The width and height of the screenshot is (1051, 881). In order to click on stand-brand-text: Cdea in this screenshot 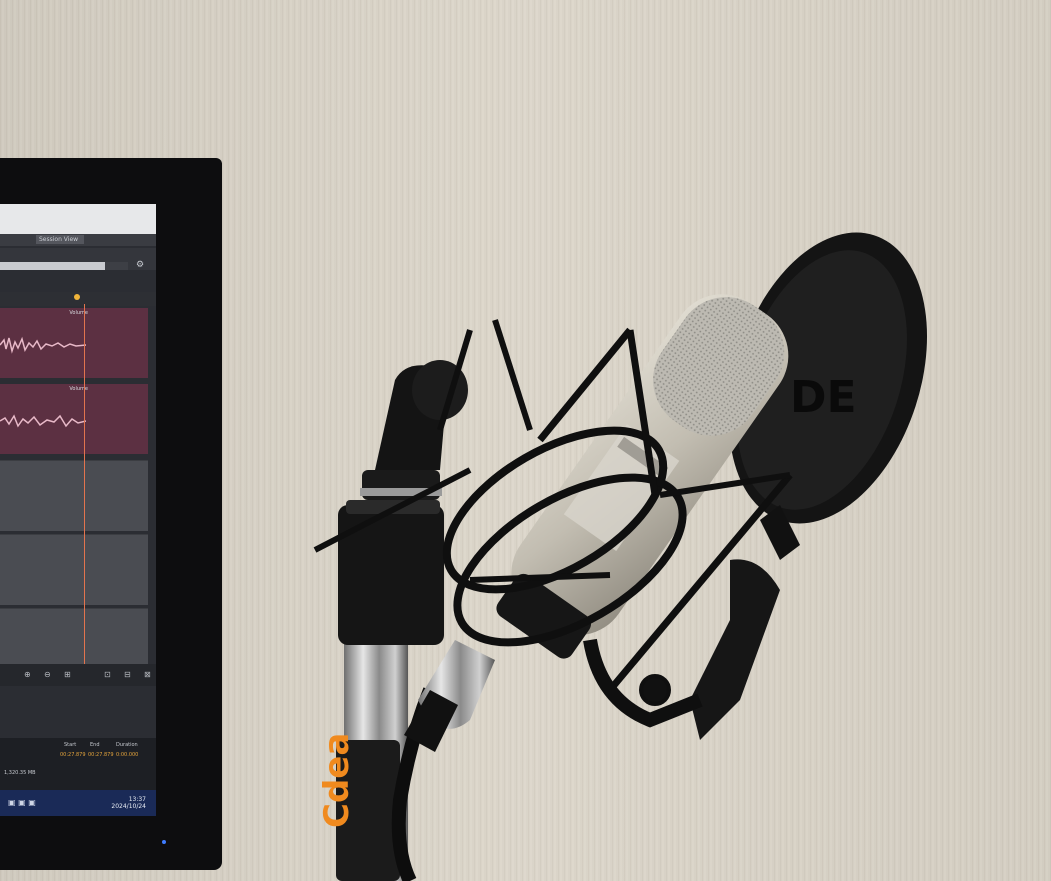, I will do `click(337, 780)`.